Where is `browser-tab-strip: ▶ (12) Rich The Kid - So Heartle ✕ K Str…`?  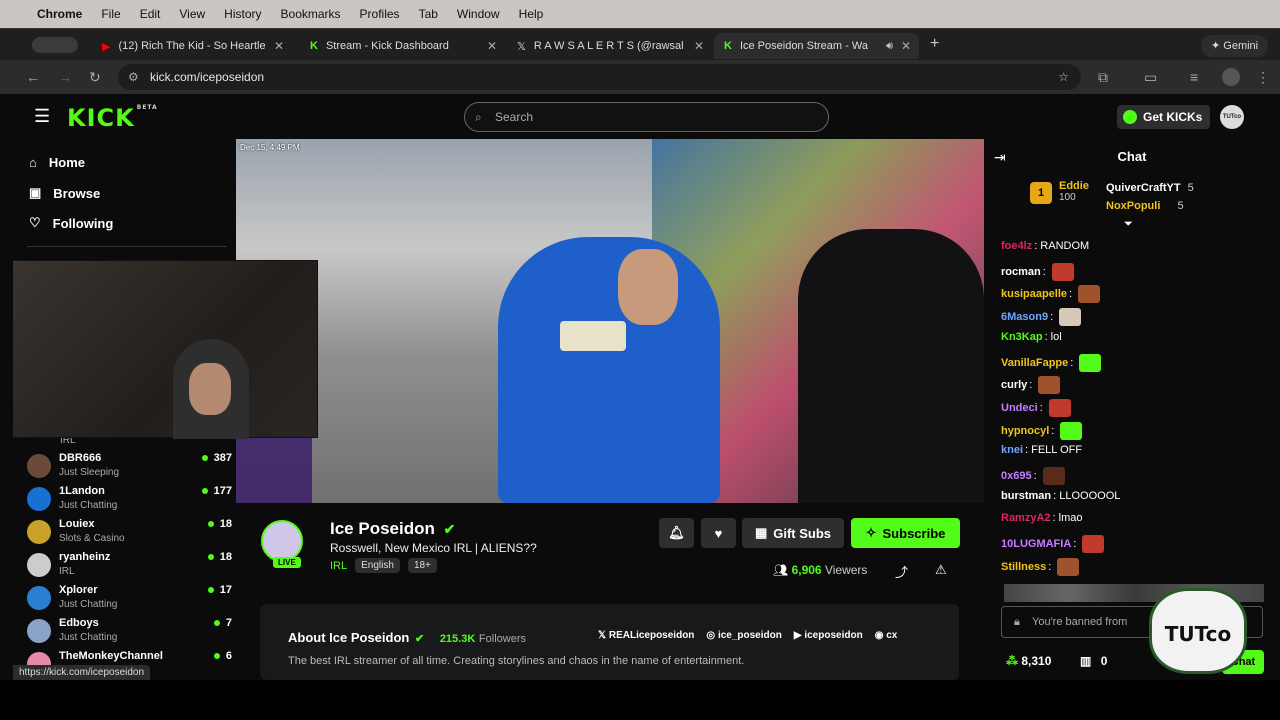
browser-tab-strip: ▶ (12) Rich The Kid - So Heartle ✕ K Str… is located at coordinates (640, 44).